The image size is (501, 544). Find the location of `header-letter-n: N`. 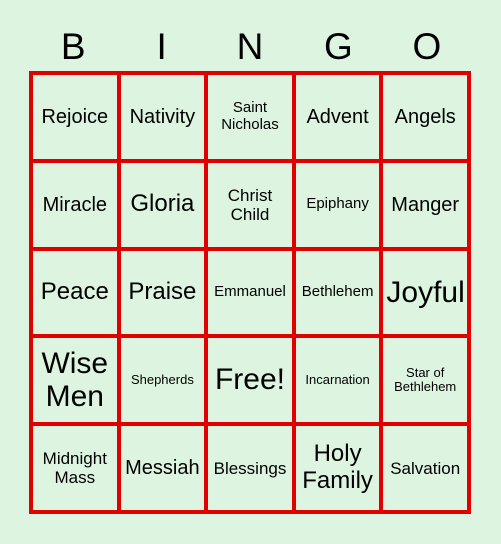

header-letter-n: N is located at coordinates (250, 46).